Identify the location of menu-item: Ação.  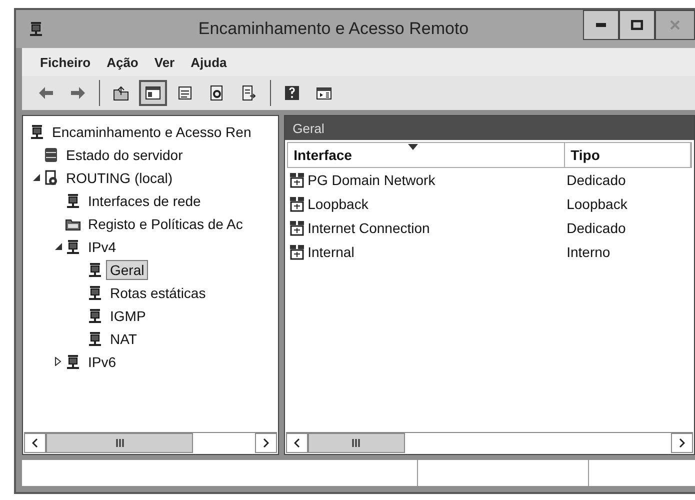
(122, 62).